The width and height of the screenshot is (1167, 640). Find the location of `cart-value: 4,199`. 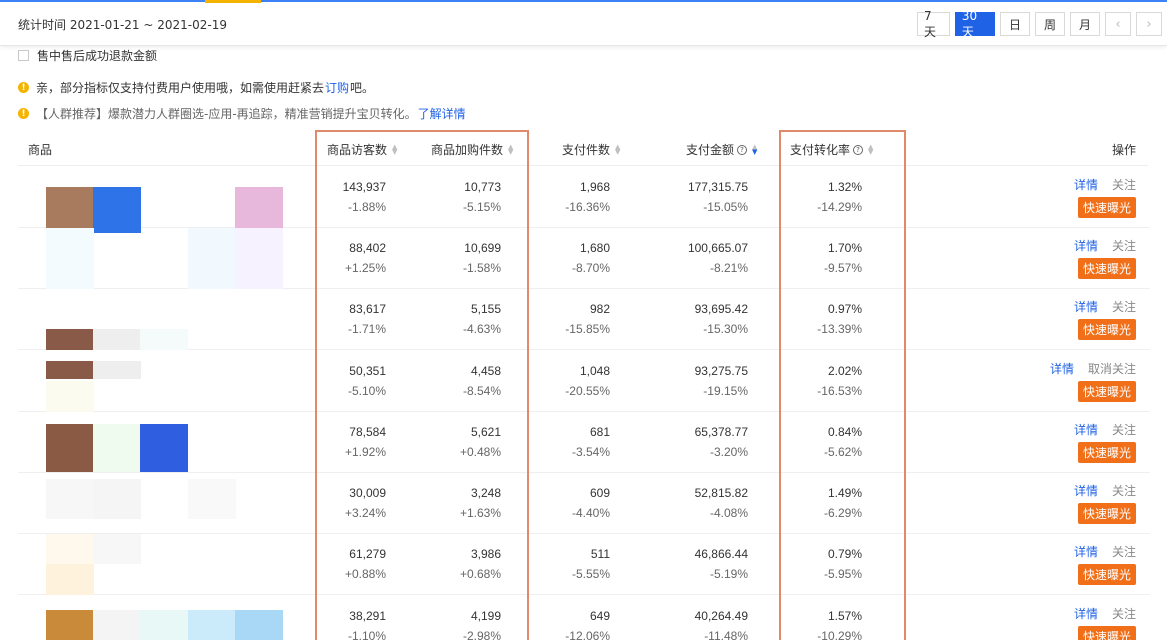

cart-value: 4,199 is located at coordinates (485, 616).